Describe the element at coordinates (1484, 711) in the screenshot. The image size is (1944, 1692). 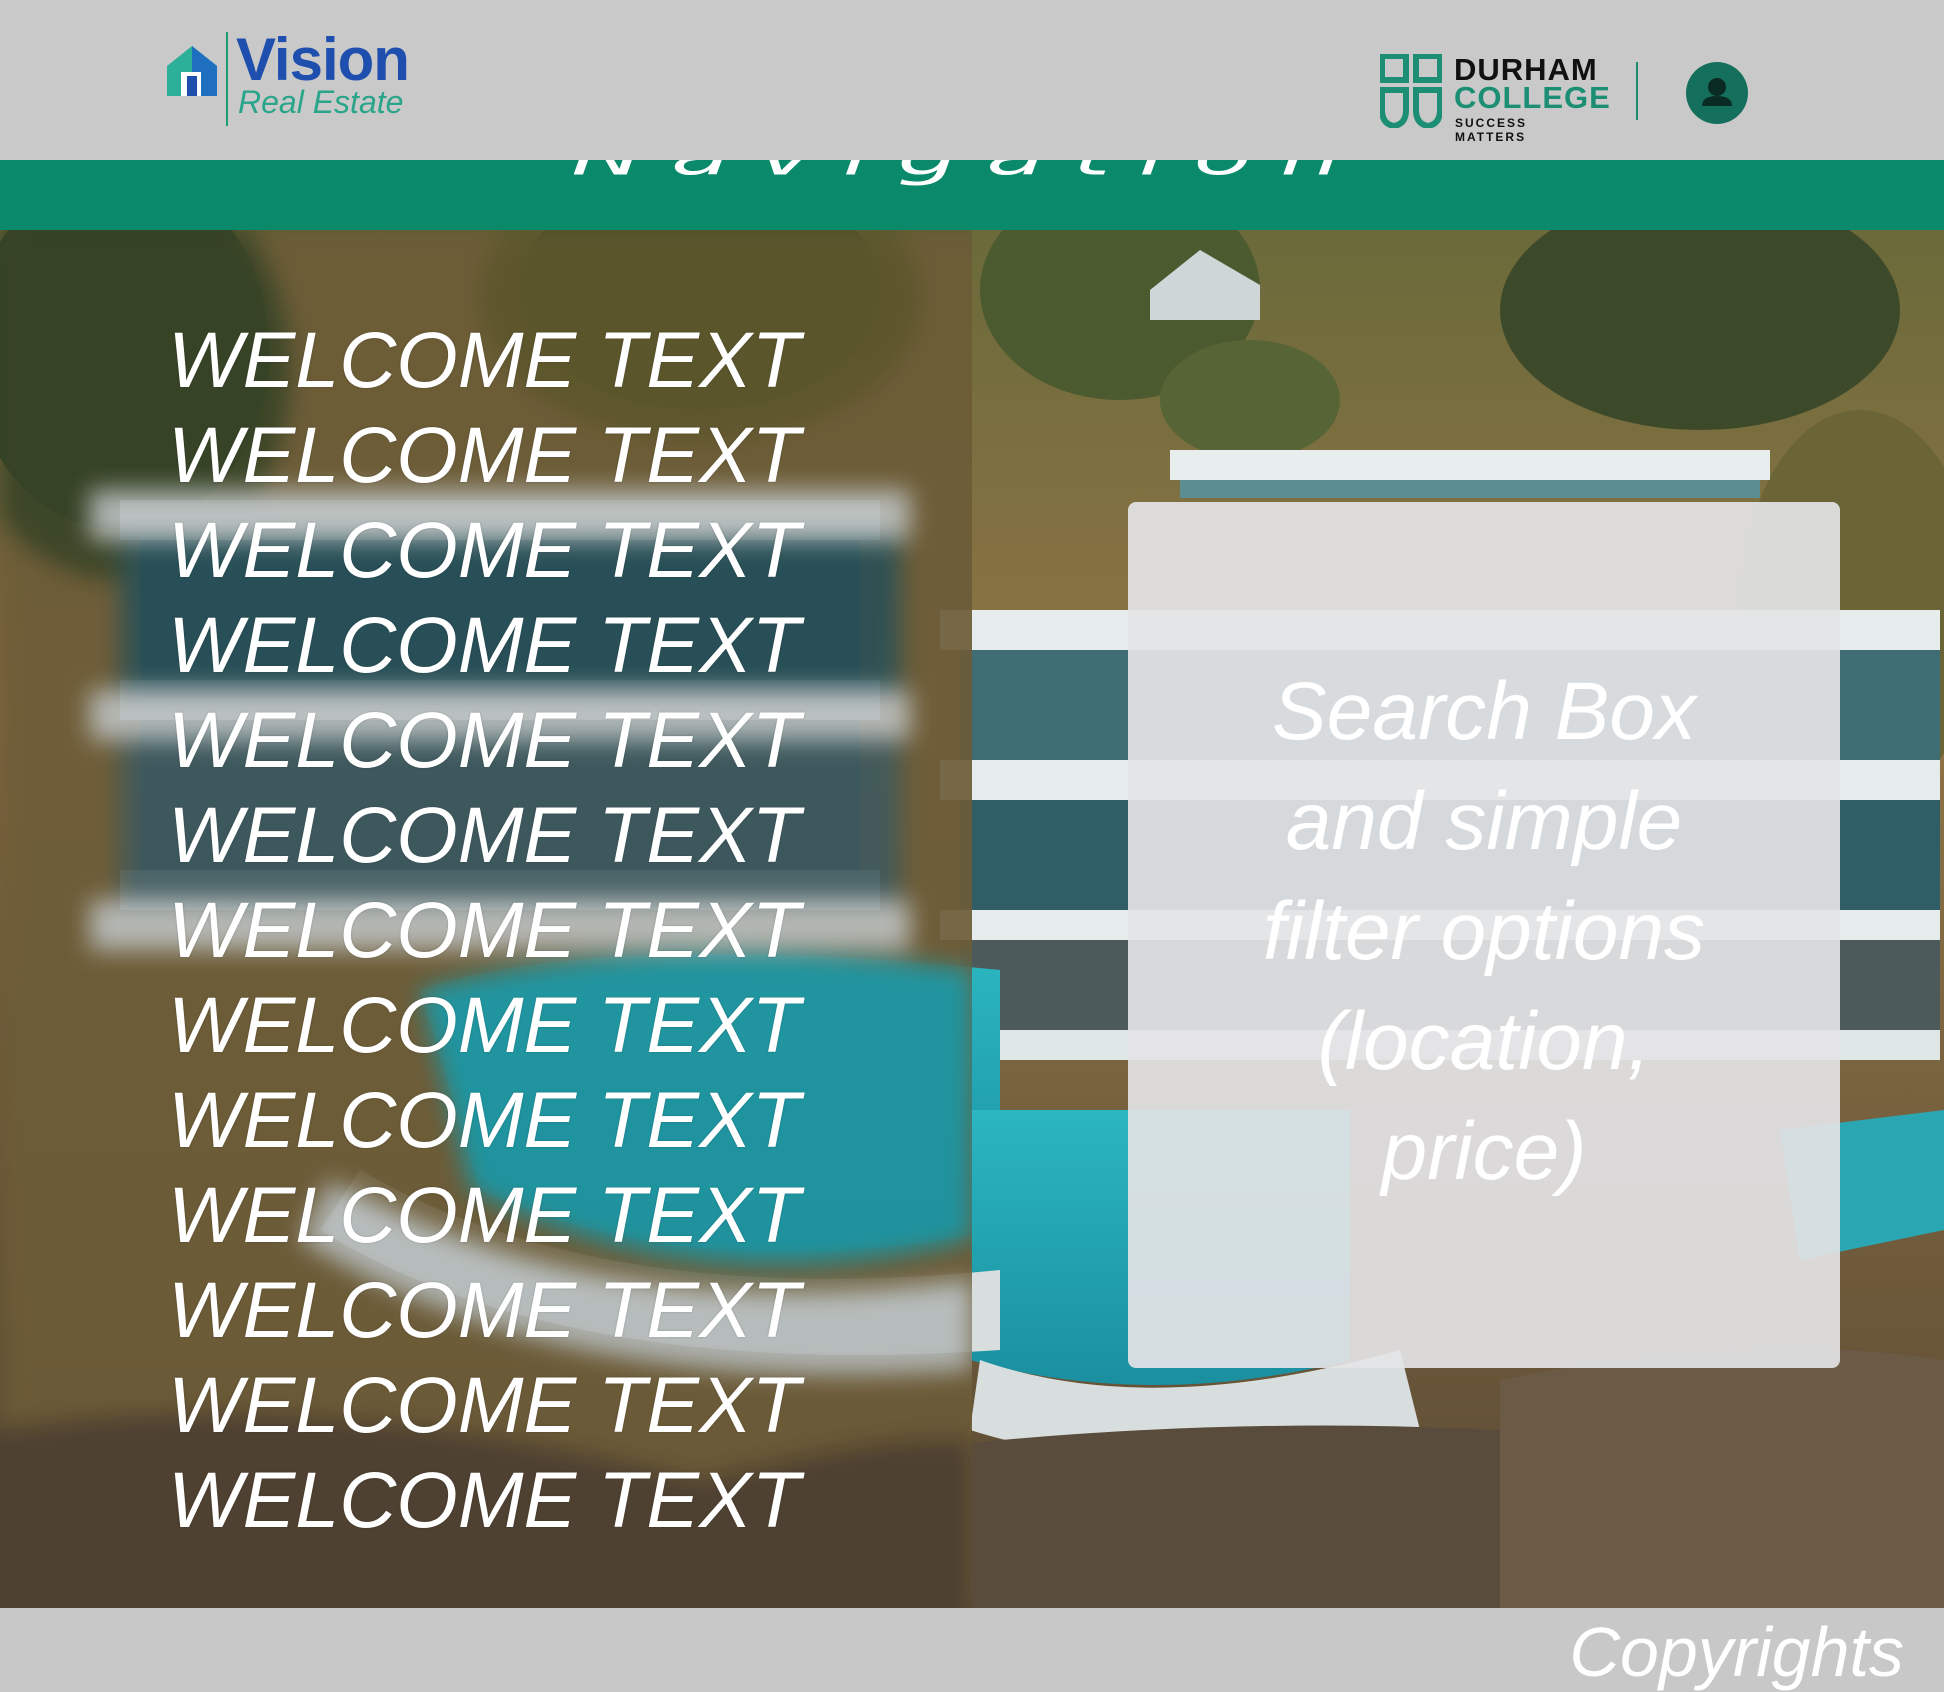
I see `search-box-line: Search Box` at that location.